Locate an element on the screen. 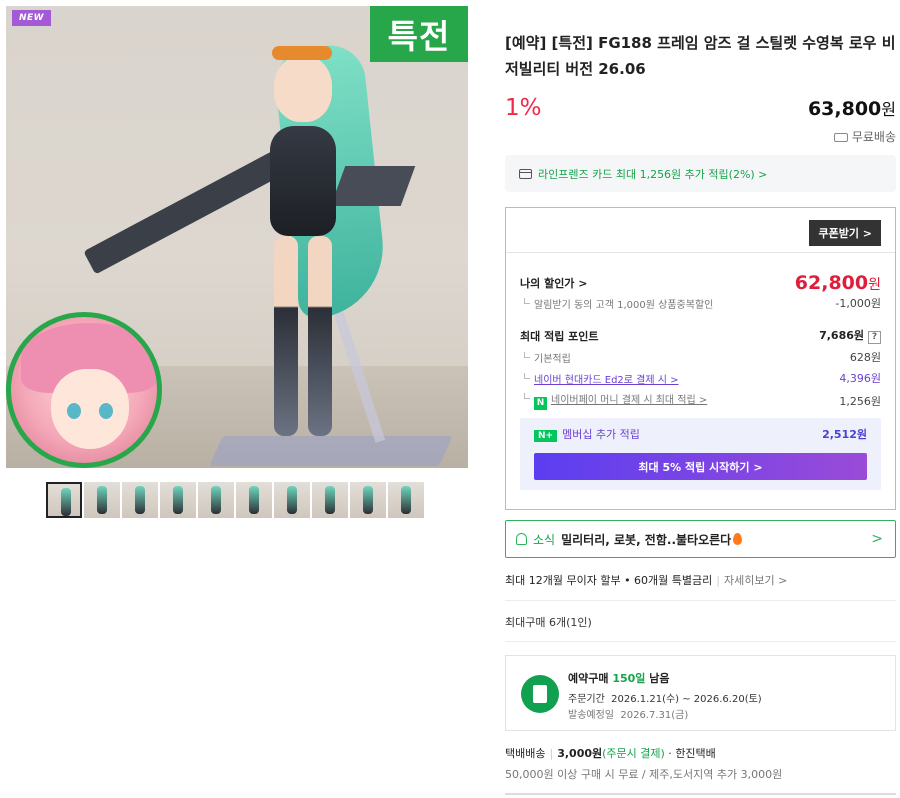 Image resolution: width=900 pixels, height=798 pixels. new-badge: NEW is located at coordinates (32, 18).